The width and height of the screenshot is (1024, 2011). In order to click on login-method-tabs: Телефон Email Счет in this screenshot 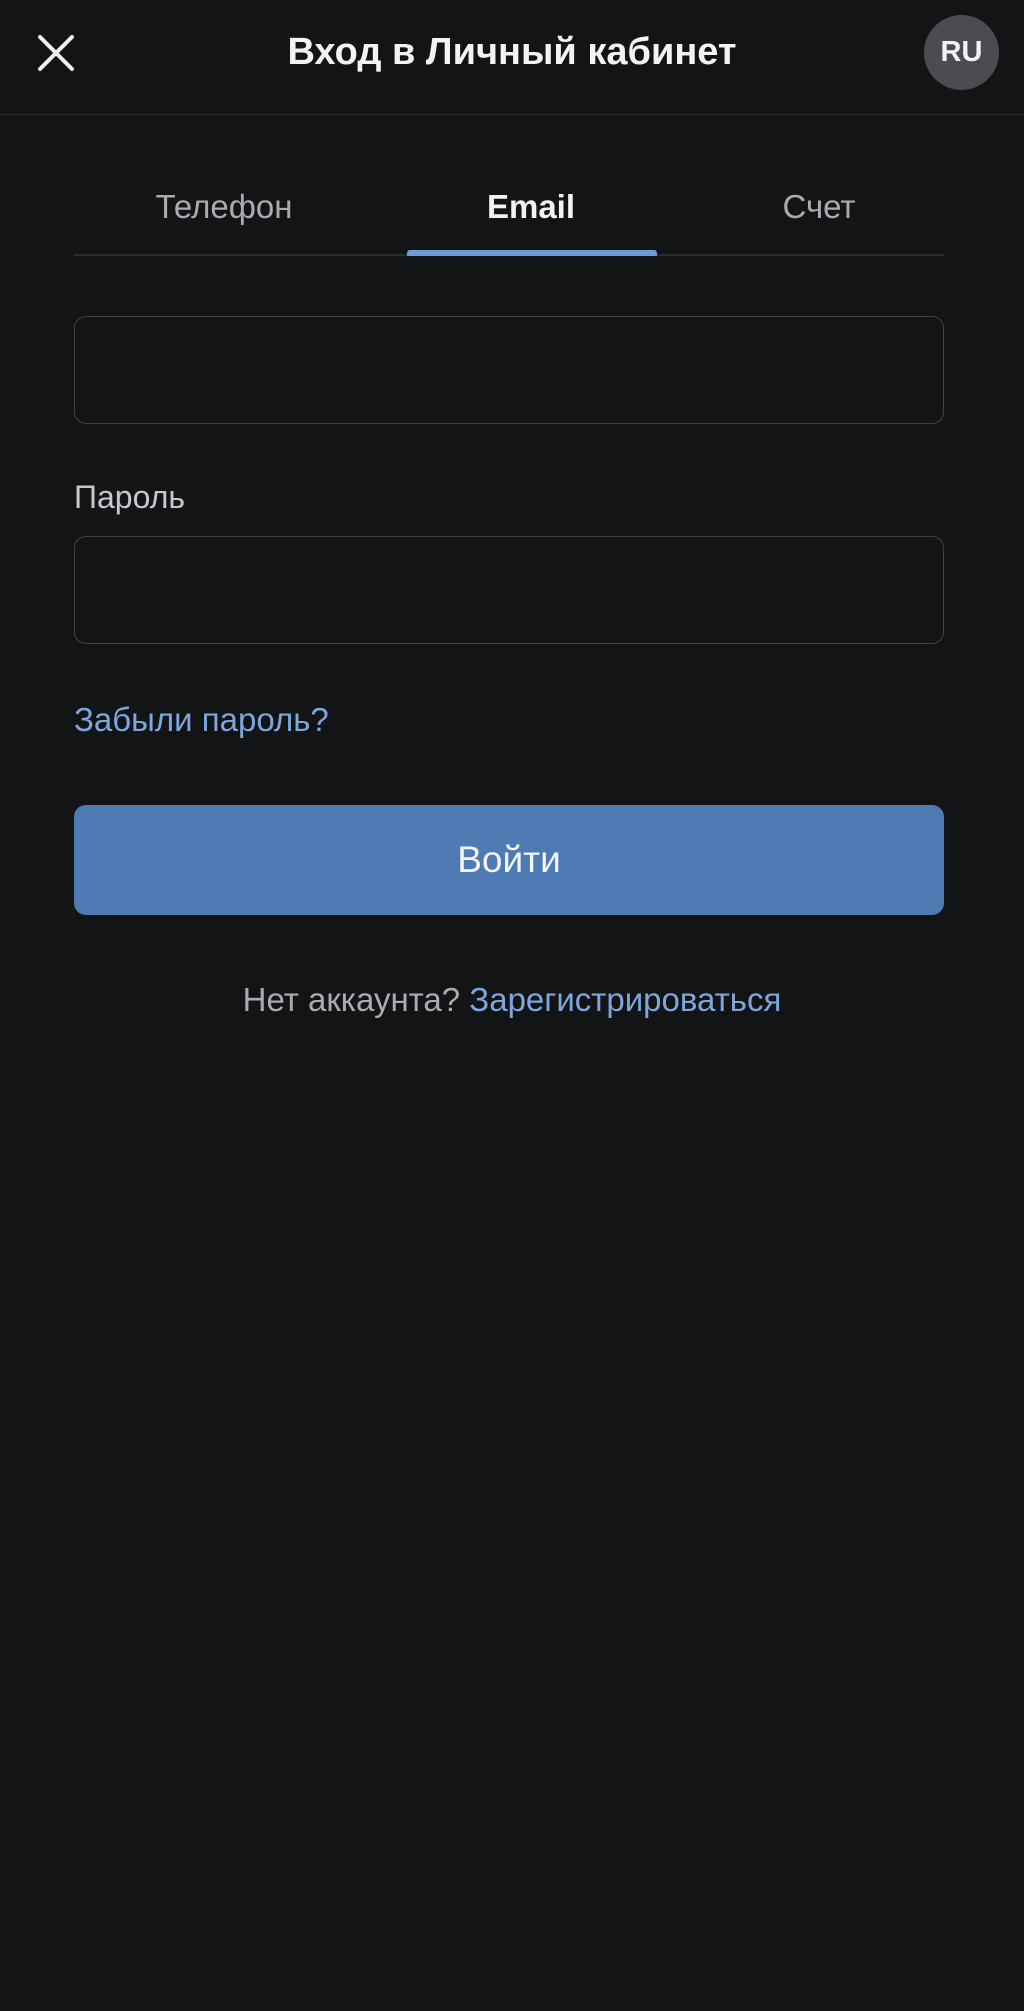, I will do `click(509, 208)`.